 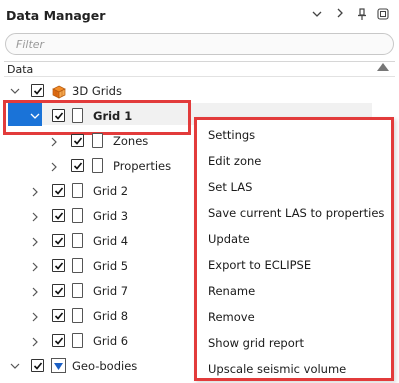 I want to click on geo-bodies-icon, so click(x=58, y=367).